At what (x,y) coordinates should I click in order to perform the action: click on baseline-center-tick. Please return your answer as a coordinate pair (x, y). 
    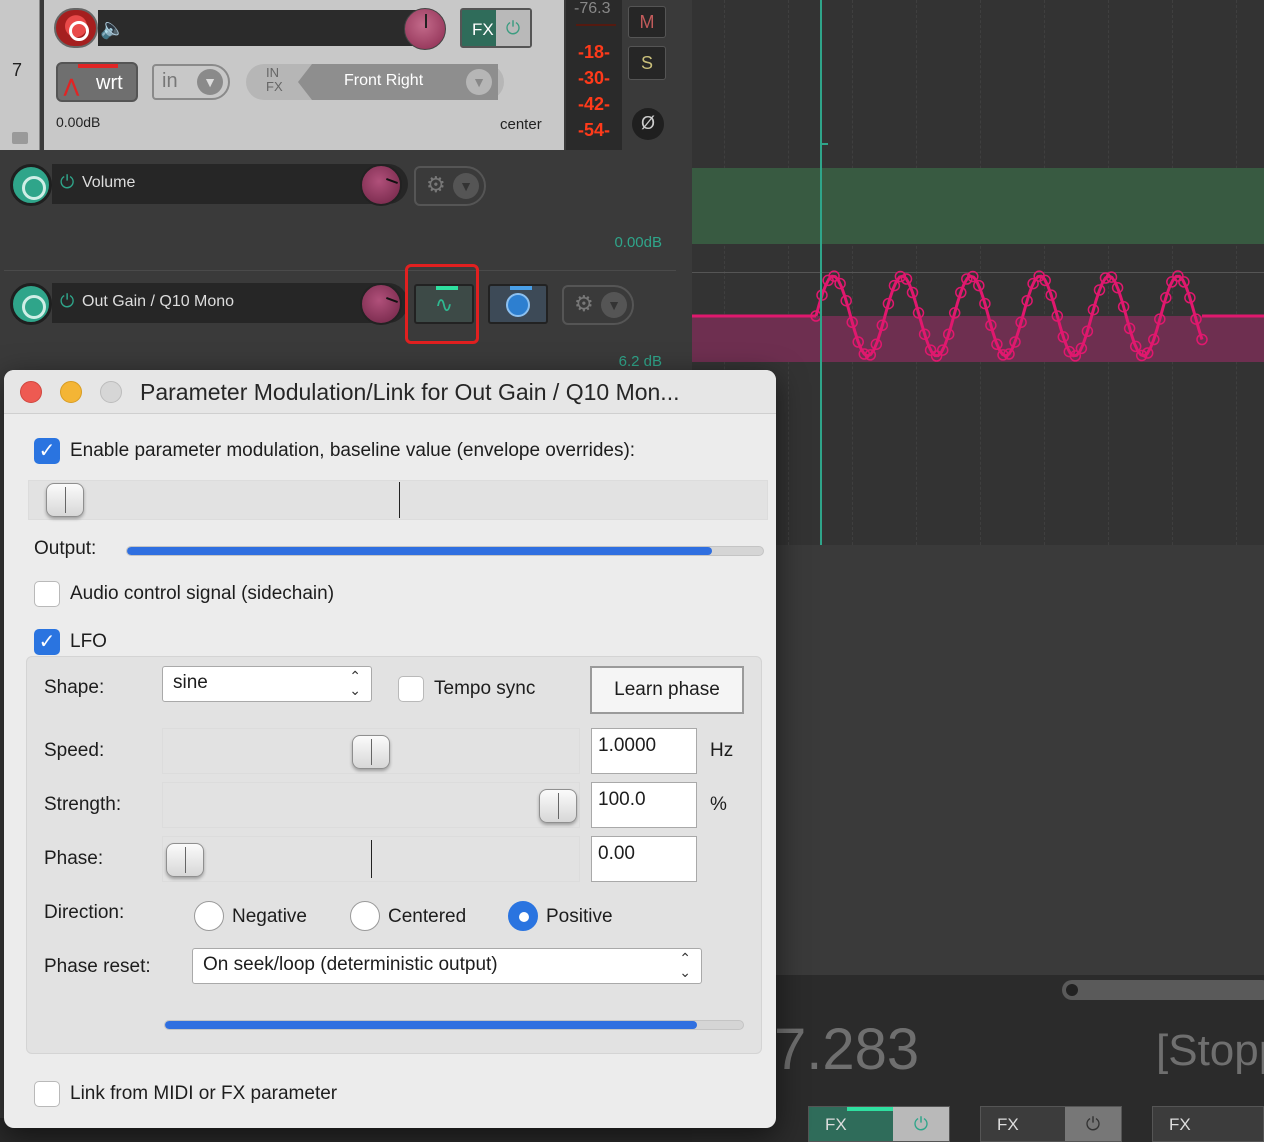
    Looking at the image, I should click on (399, 500).